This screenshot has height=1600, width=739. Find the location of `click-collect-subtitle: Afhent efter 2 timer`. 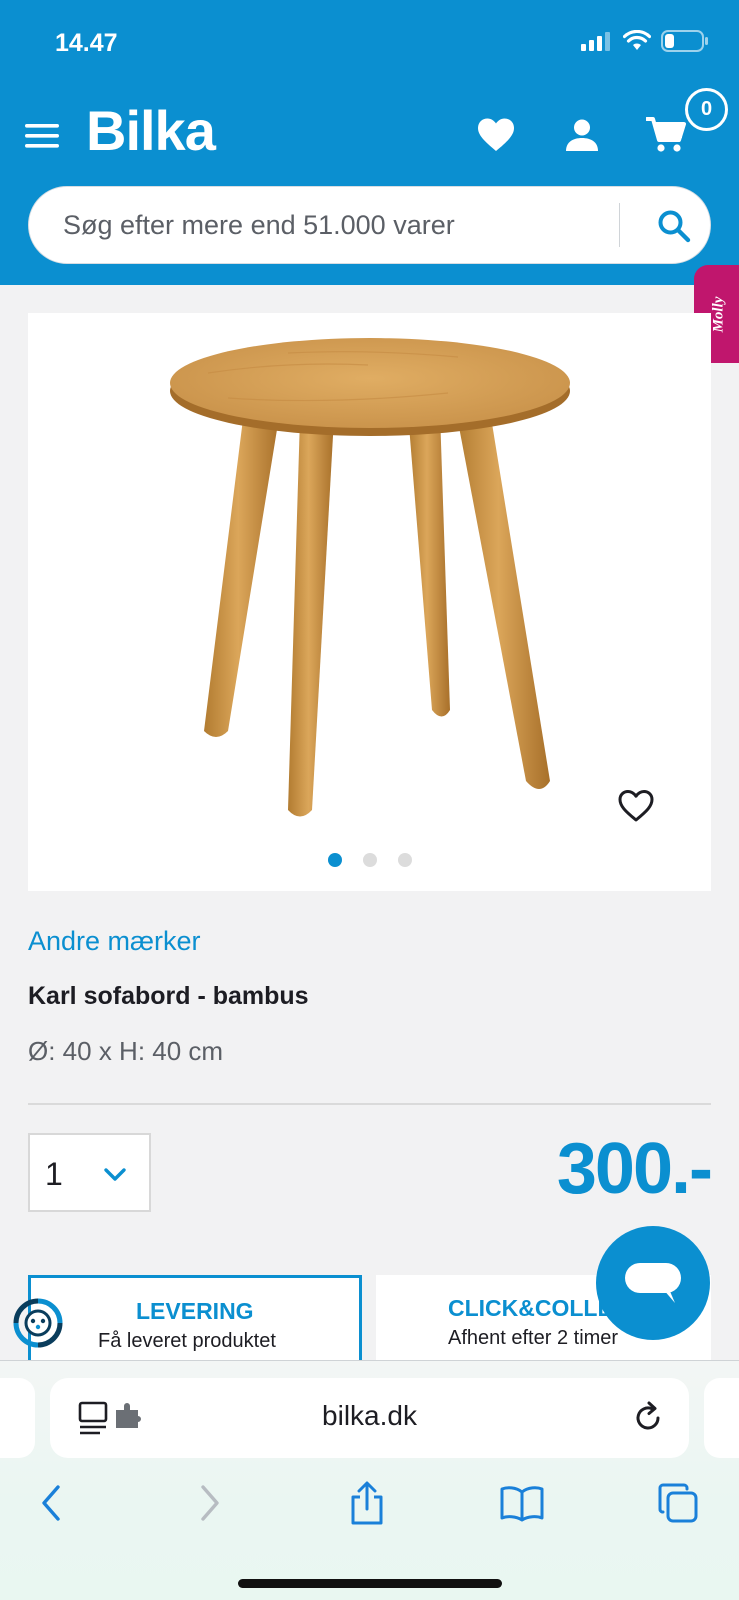

click-collect-subtitle: Afhent efter 2 timer is located at coordinates (533, 1338).